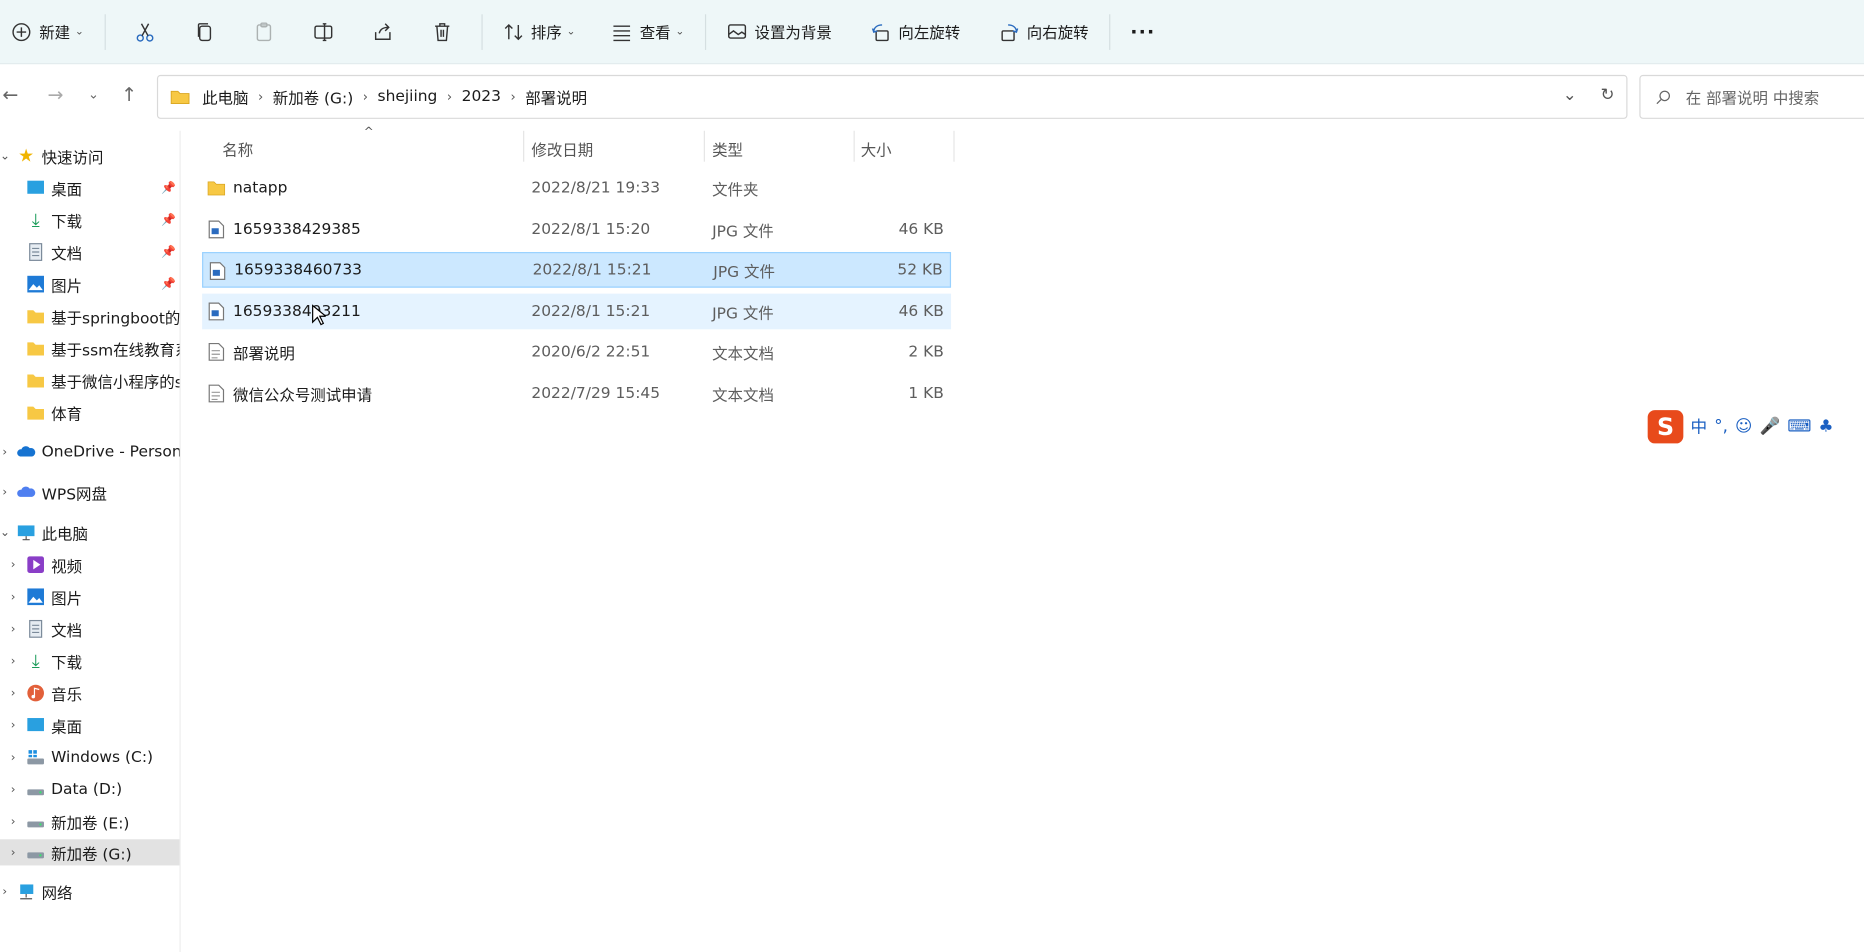 The height and width of the screenshot is (952, 1864). What do you see at coordinates (727, 149) in the screenshot?
I see `column-type: 类型` at bounding box center [727, 149].